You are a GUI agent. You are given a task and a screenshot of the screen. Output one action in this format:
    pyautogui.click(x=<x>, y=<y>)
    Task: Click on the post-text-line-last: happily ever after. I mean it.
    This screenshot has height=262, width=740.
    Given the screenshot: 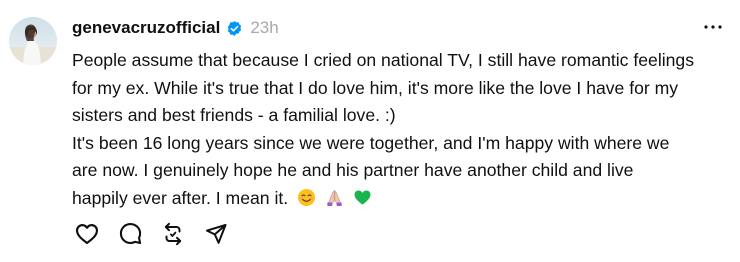 What is the action you would take?
    pyautogui.click(x=402, y=199)
    